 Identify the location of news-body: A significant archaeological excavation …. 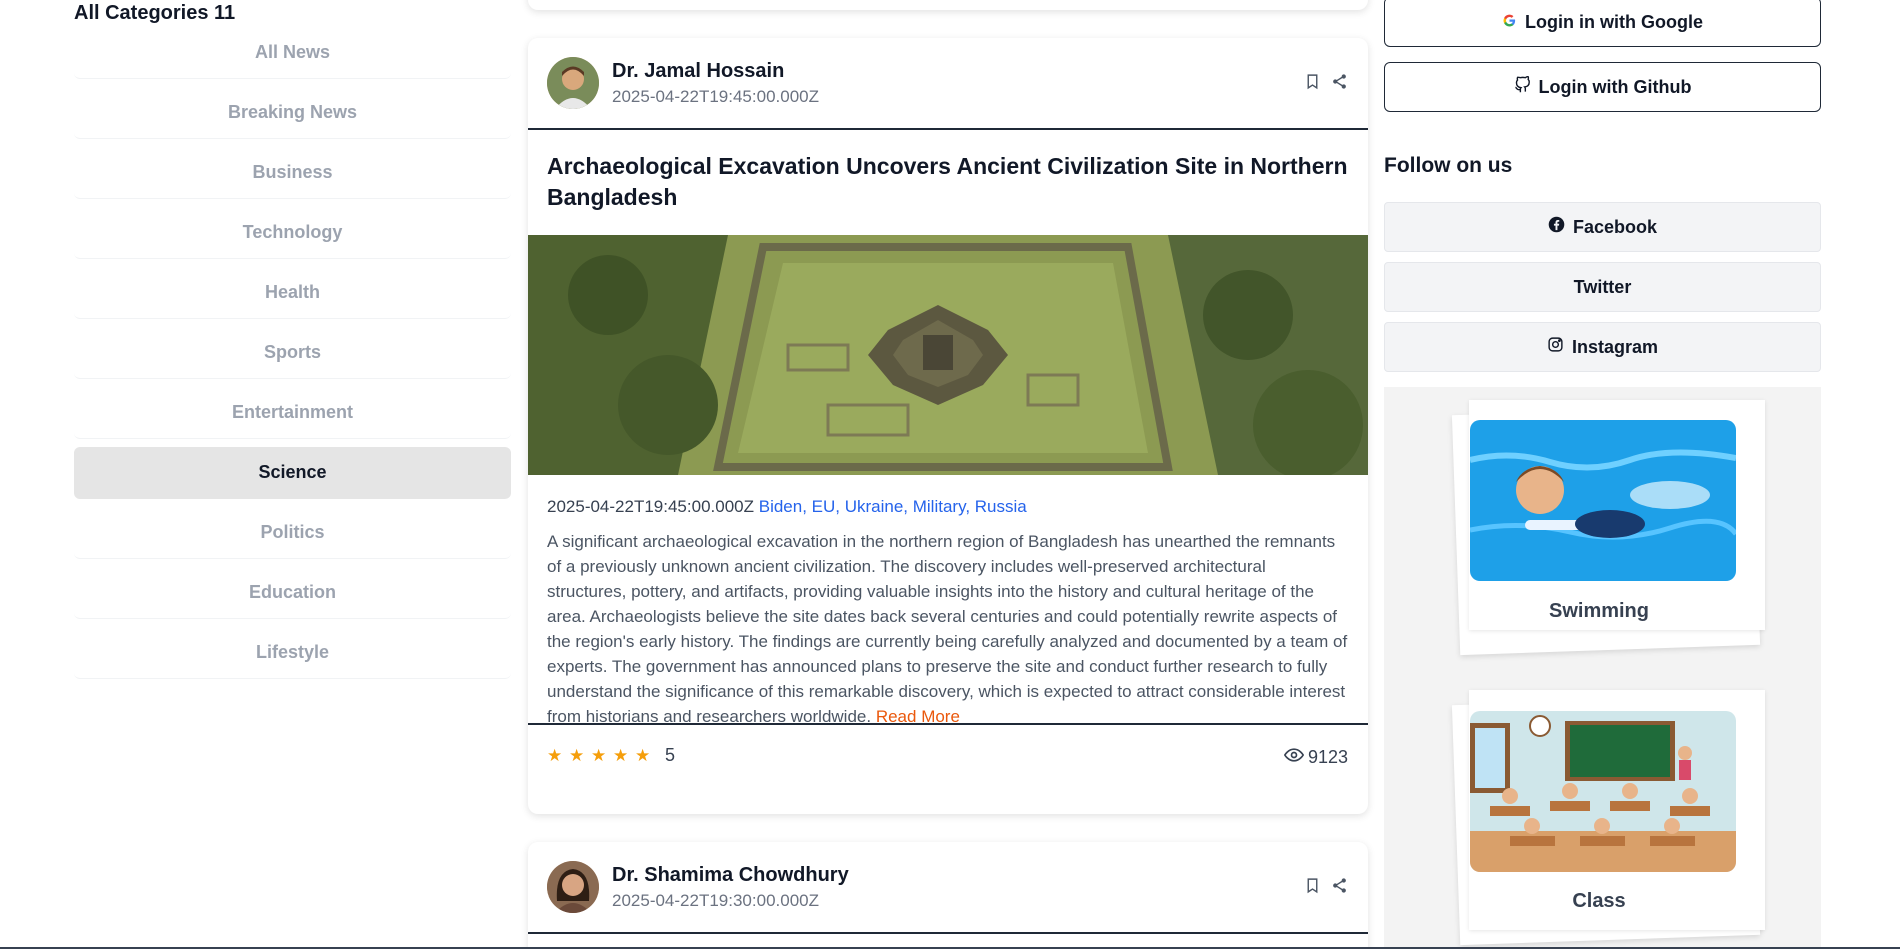
(948, 622).